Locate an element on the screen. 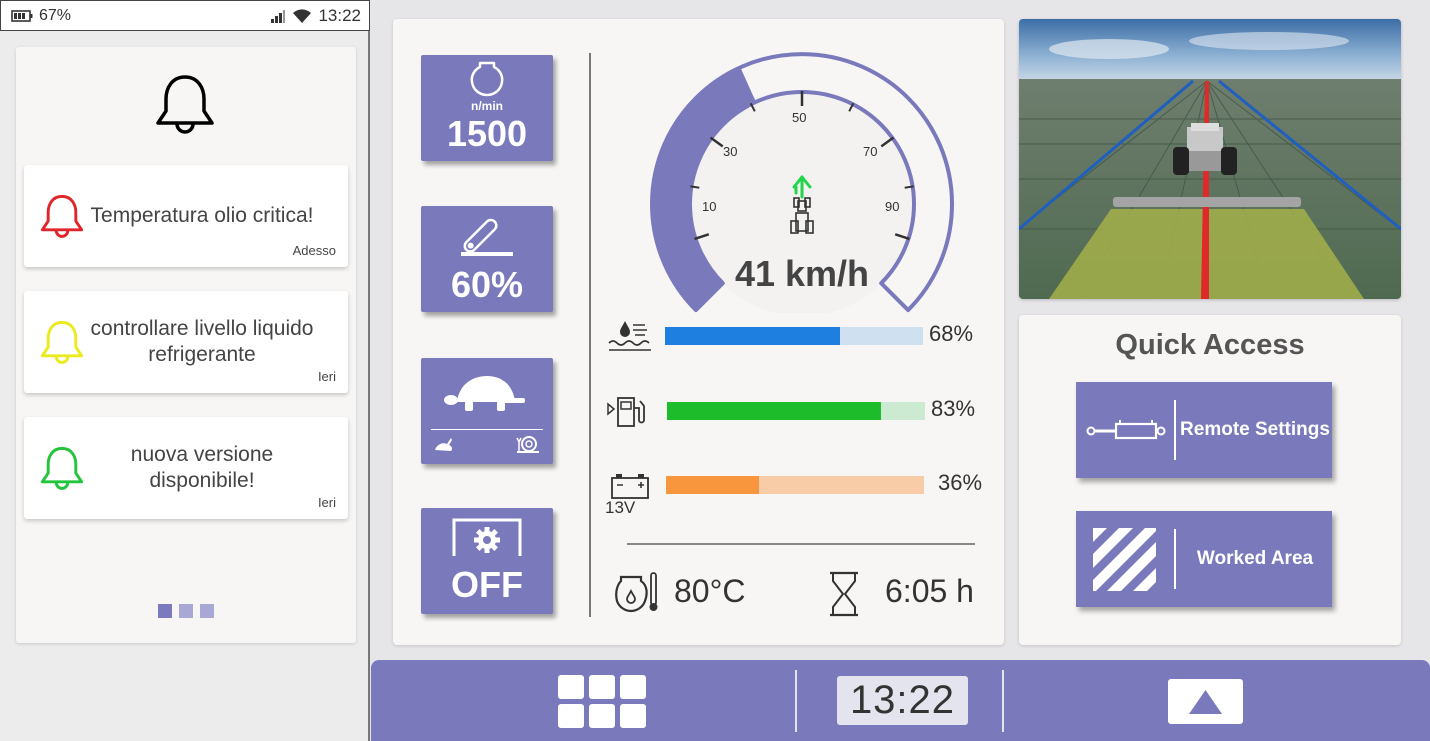  bottom-navigation-bar: 13:22 is located at coordinates (900, 700).